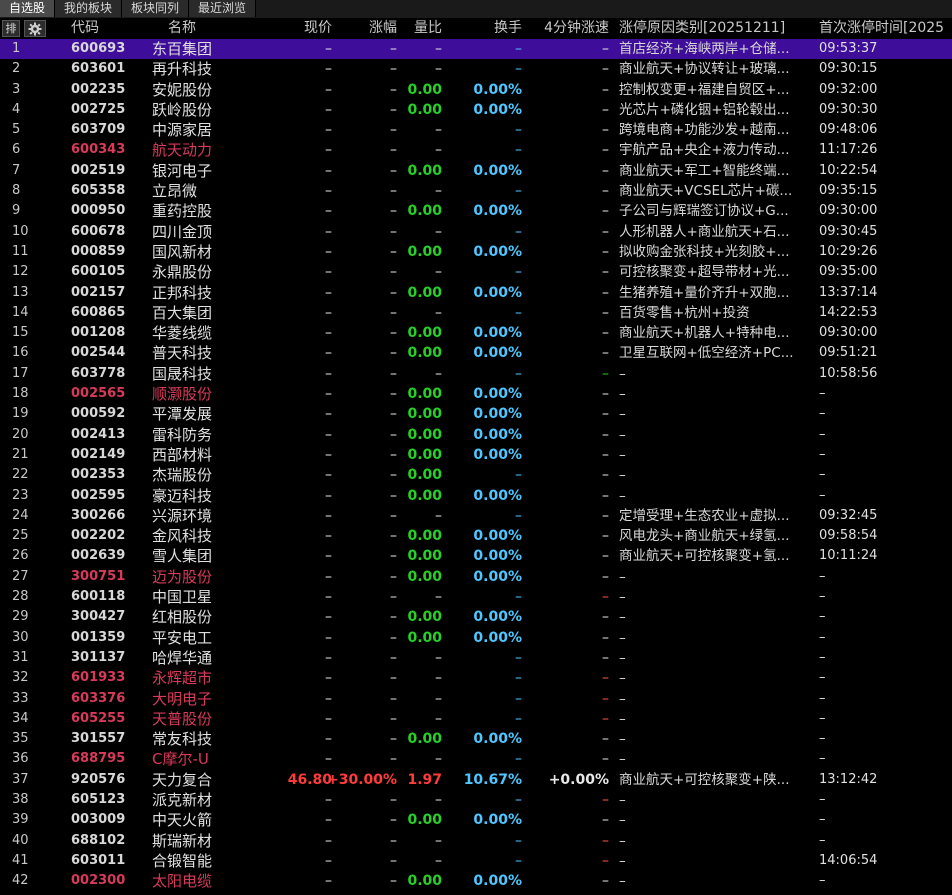 The height and width of the screenshot is (895, 952). What do you see at coordinates (476, 232) in the screenshot?
I see `table-row: 10 600678 四川金顶 – – – – – 人形机器人+商业航天+石... 09:30:45` at bounding box center [476, 232].